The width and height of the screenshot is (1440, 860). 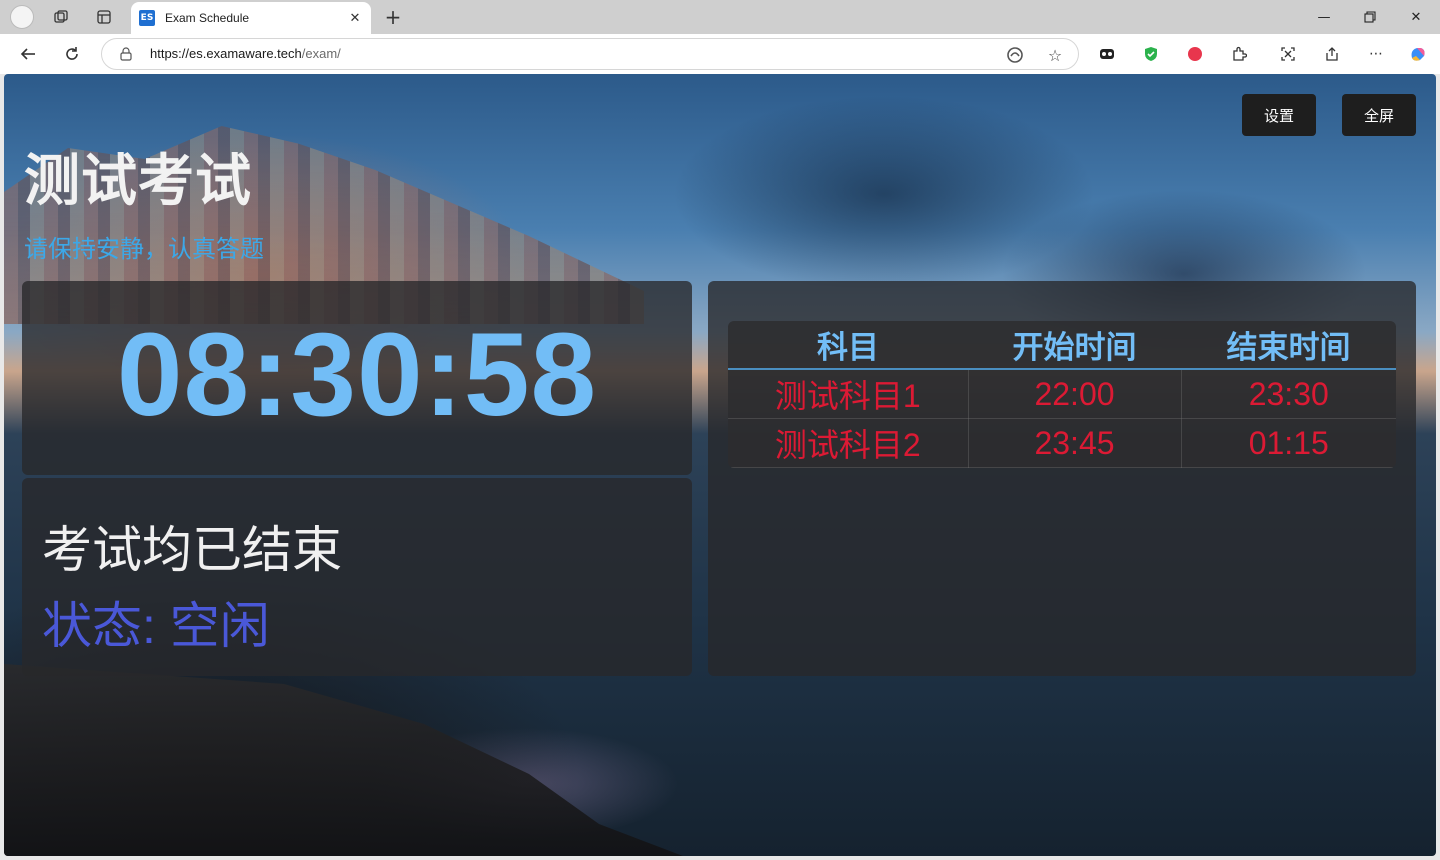 What do you see at coordinates (1279, 115) in the screenshot?
I see `settings-button: 设置` at bounding box center [1279, 115].